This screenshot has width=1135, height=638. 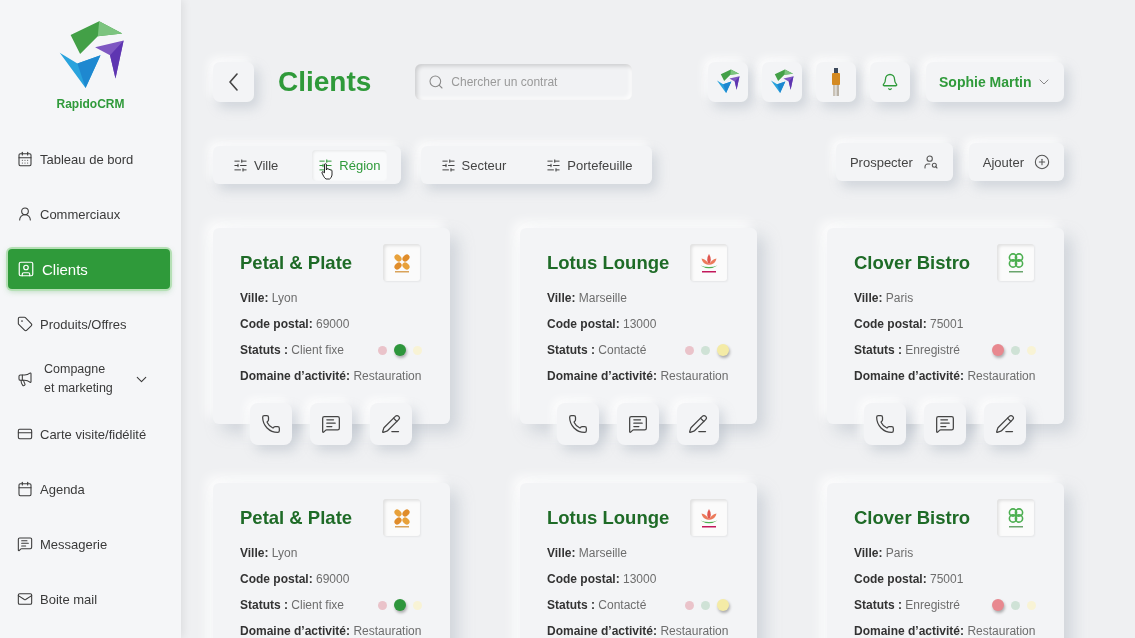 I want to click on brand-name: RapidoCRM, so click(x=90, y=104).